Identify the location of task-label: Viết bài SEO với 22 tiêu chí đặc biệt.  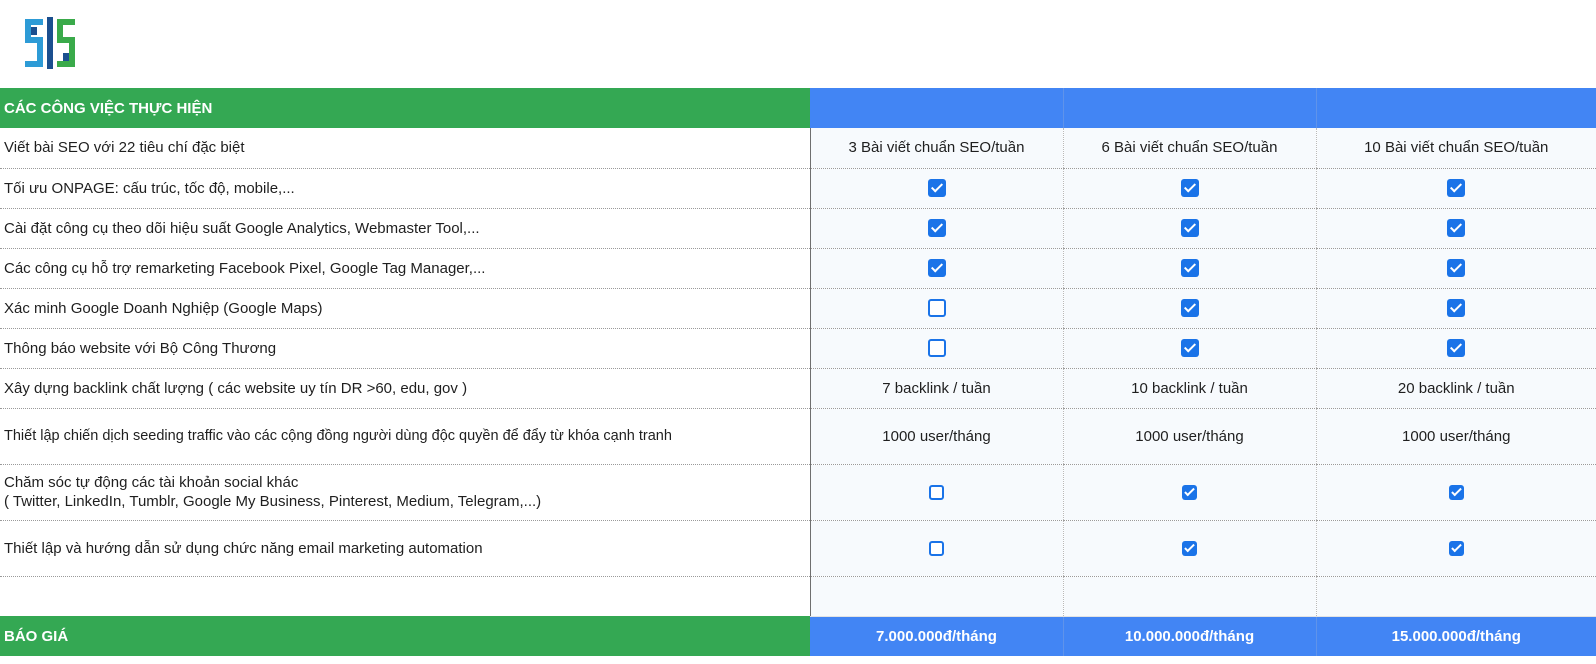
(405, 148).